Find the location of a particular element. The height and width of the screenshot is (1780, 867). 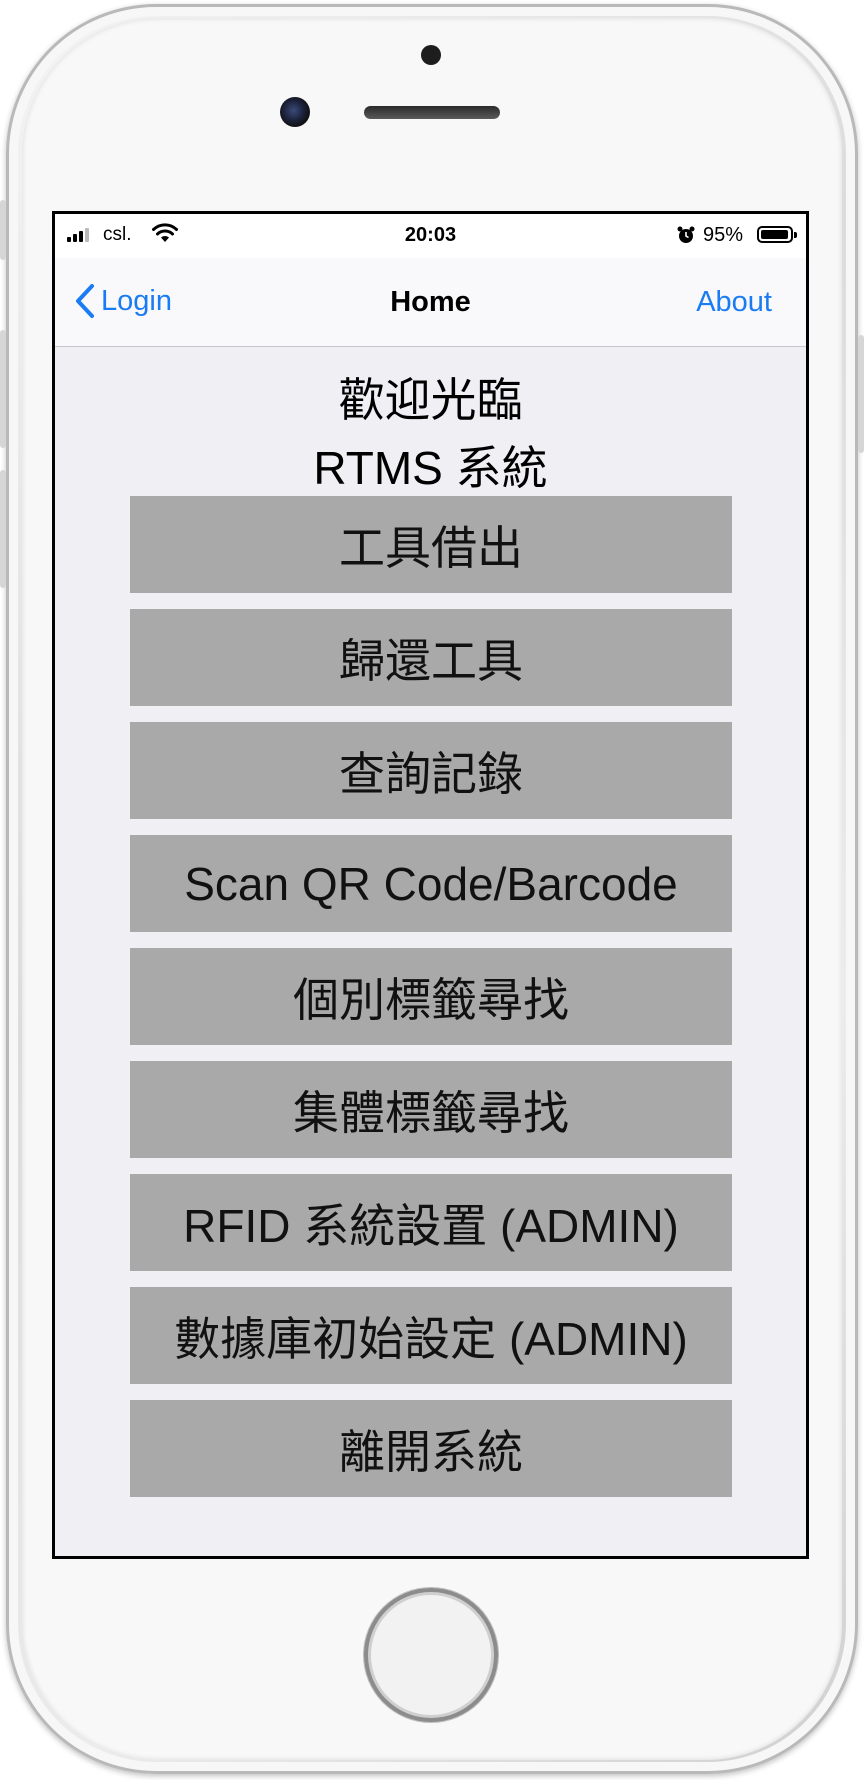

battery-icon is located at coordinates (775, 234).